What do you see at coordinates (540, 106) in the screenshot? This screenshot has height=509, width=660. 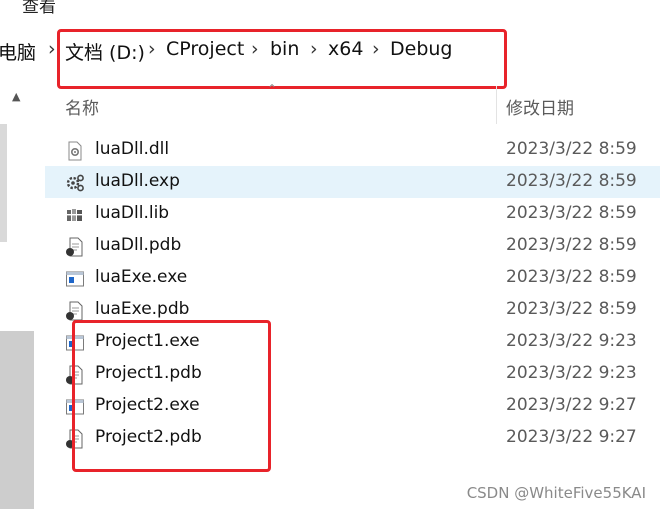 I see `column-date-header: 修改日期` at bounding box center [540, 106].